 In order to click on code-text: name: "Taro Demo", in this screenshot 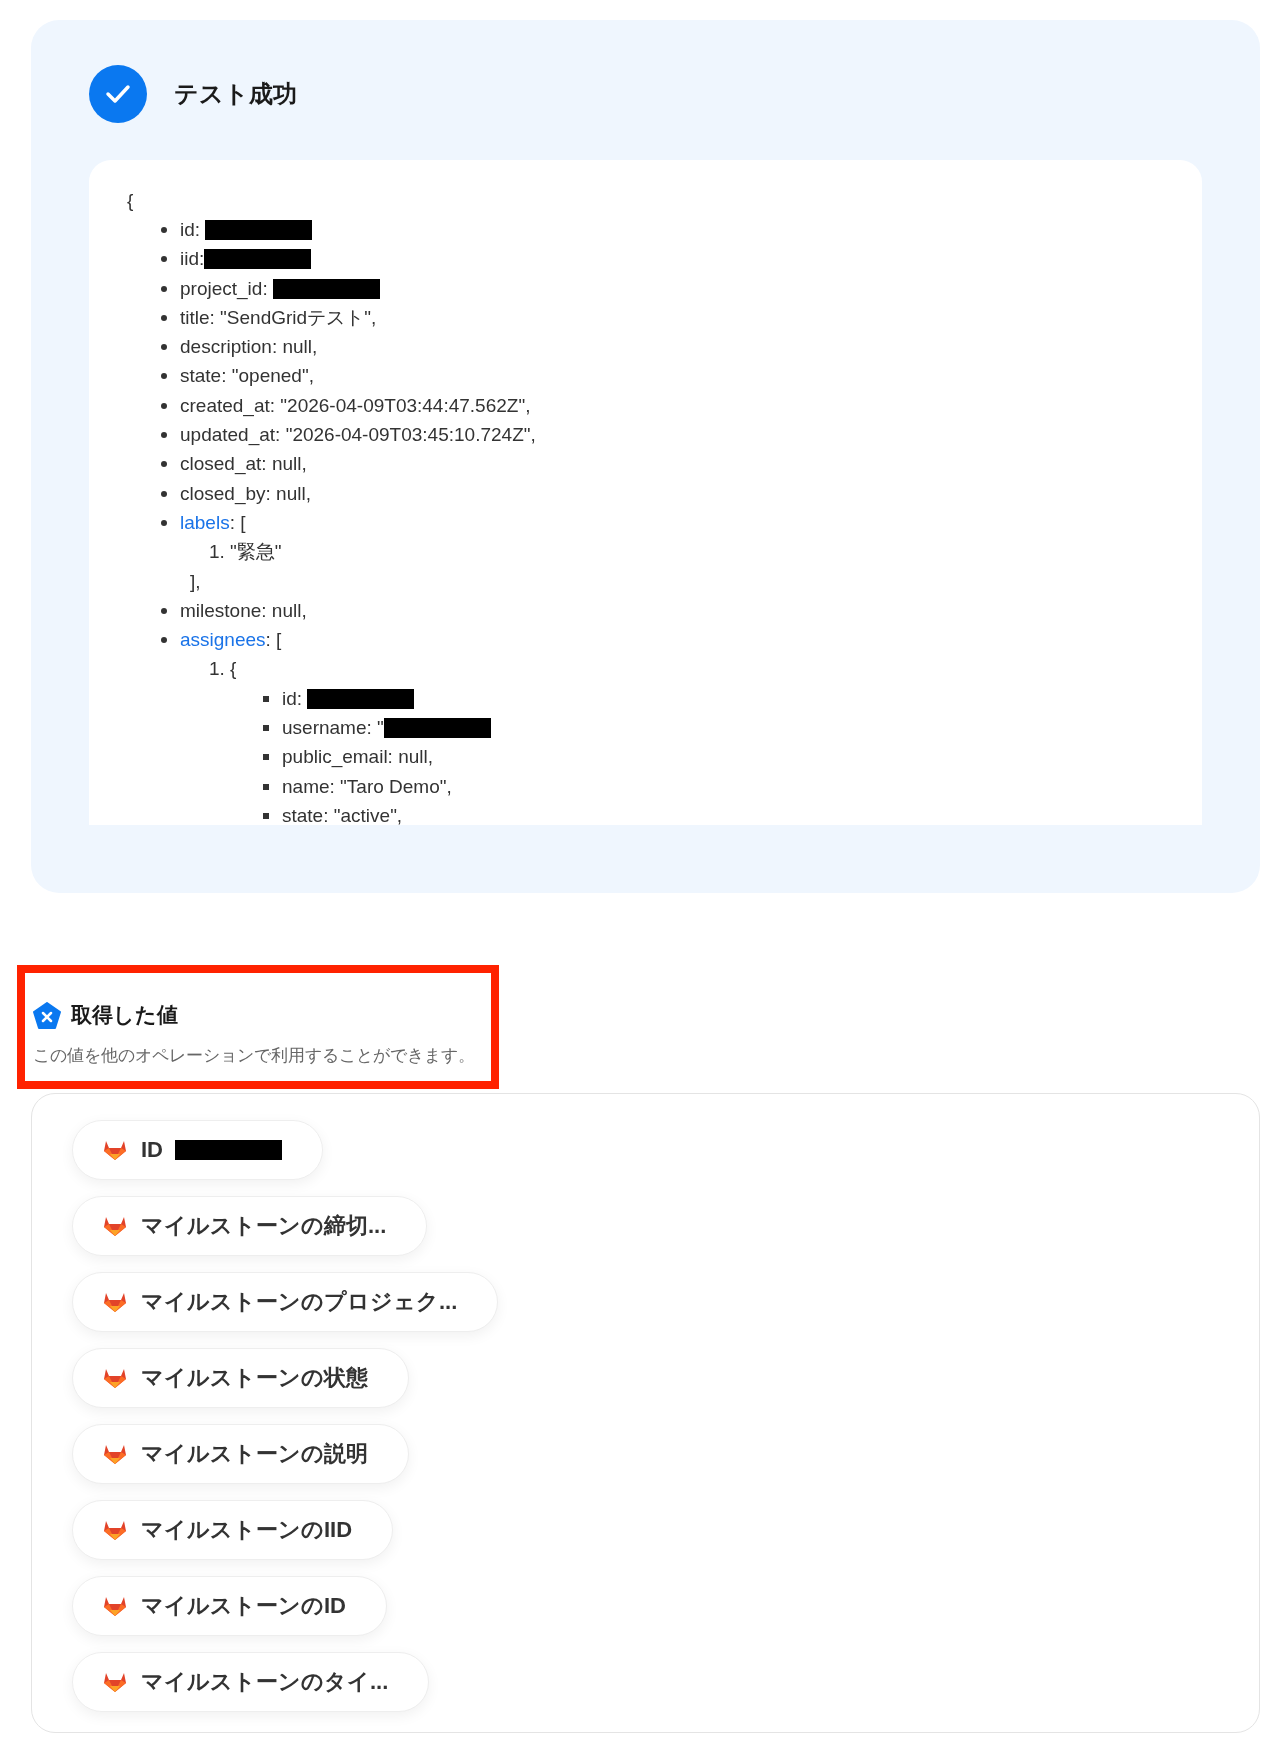, I will do `click(367, 786)`.